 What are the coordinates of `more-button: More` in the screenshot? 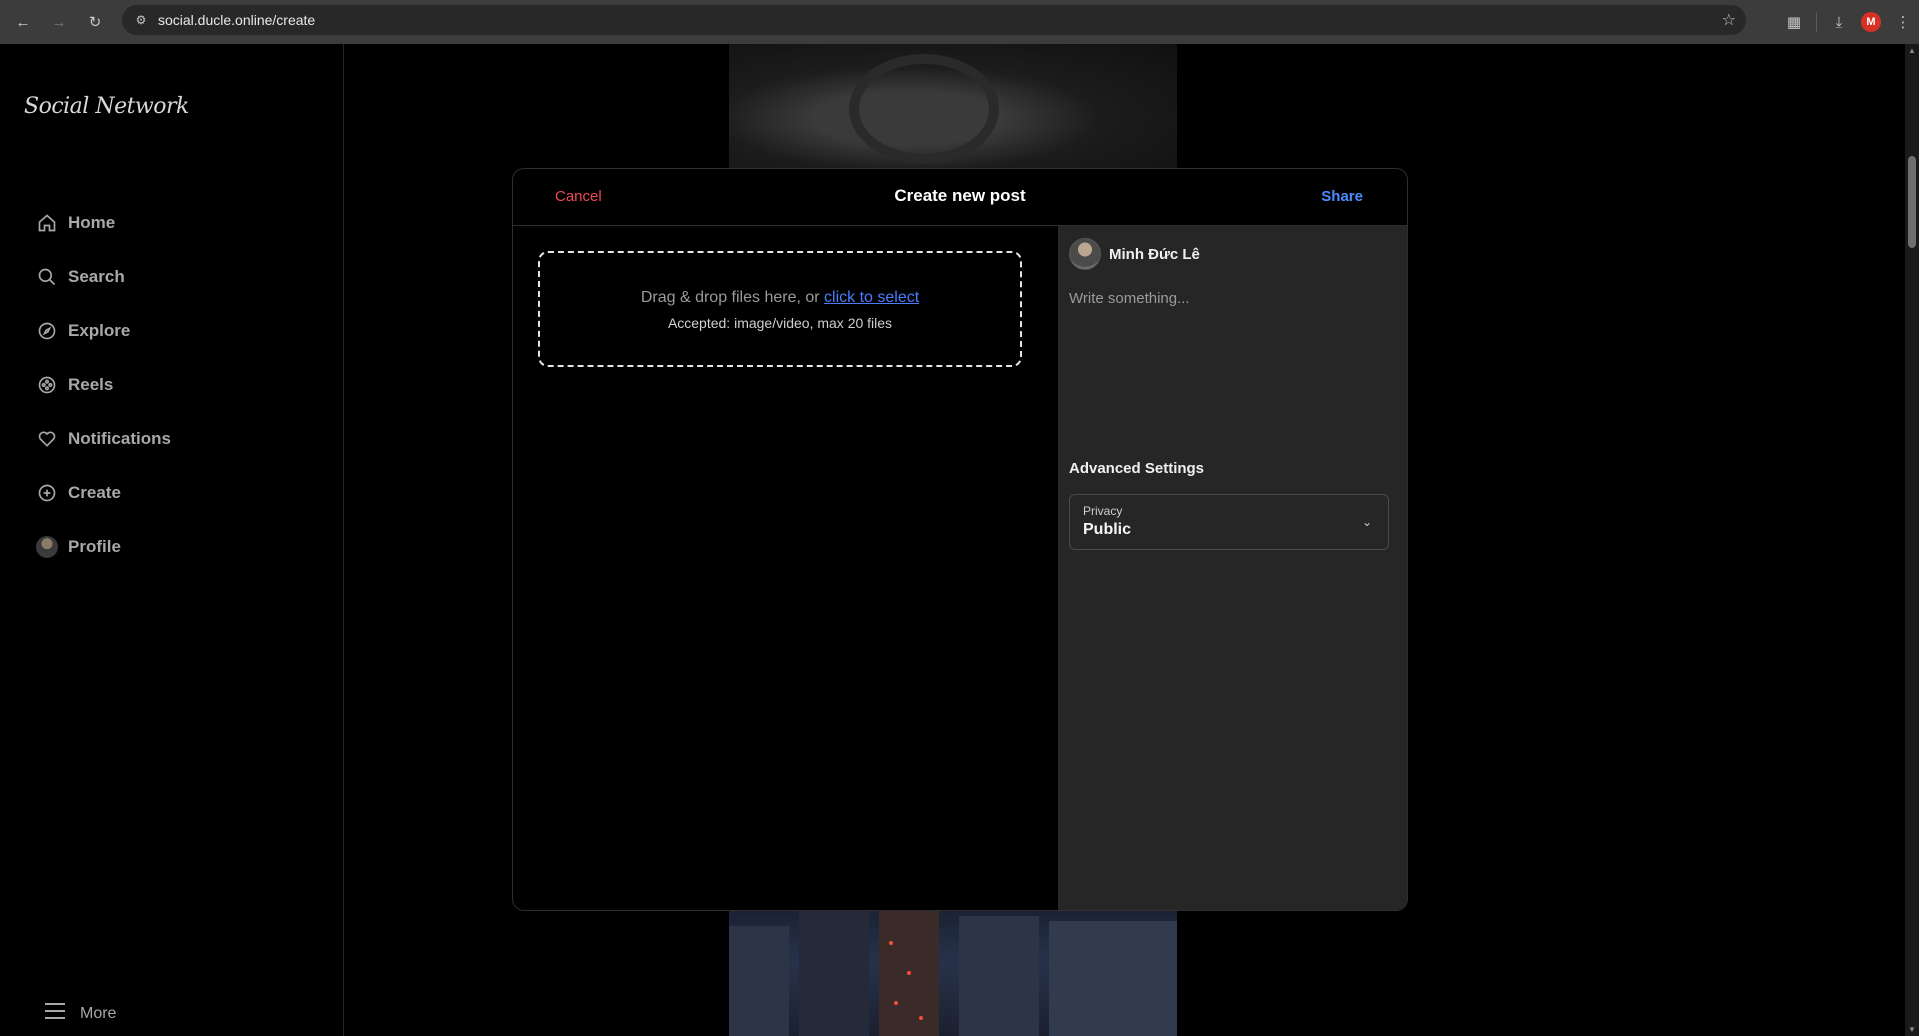 It's located at (80, 1013).